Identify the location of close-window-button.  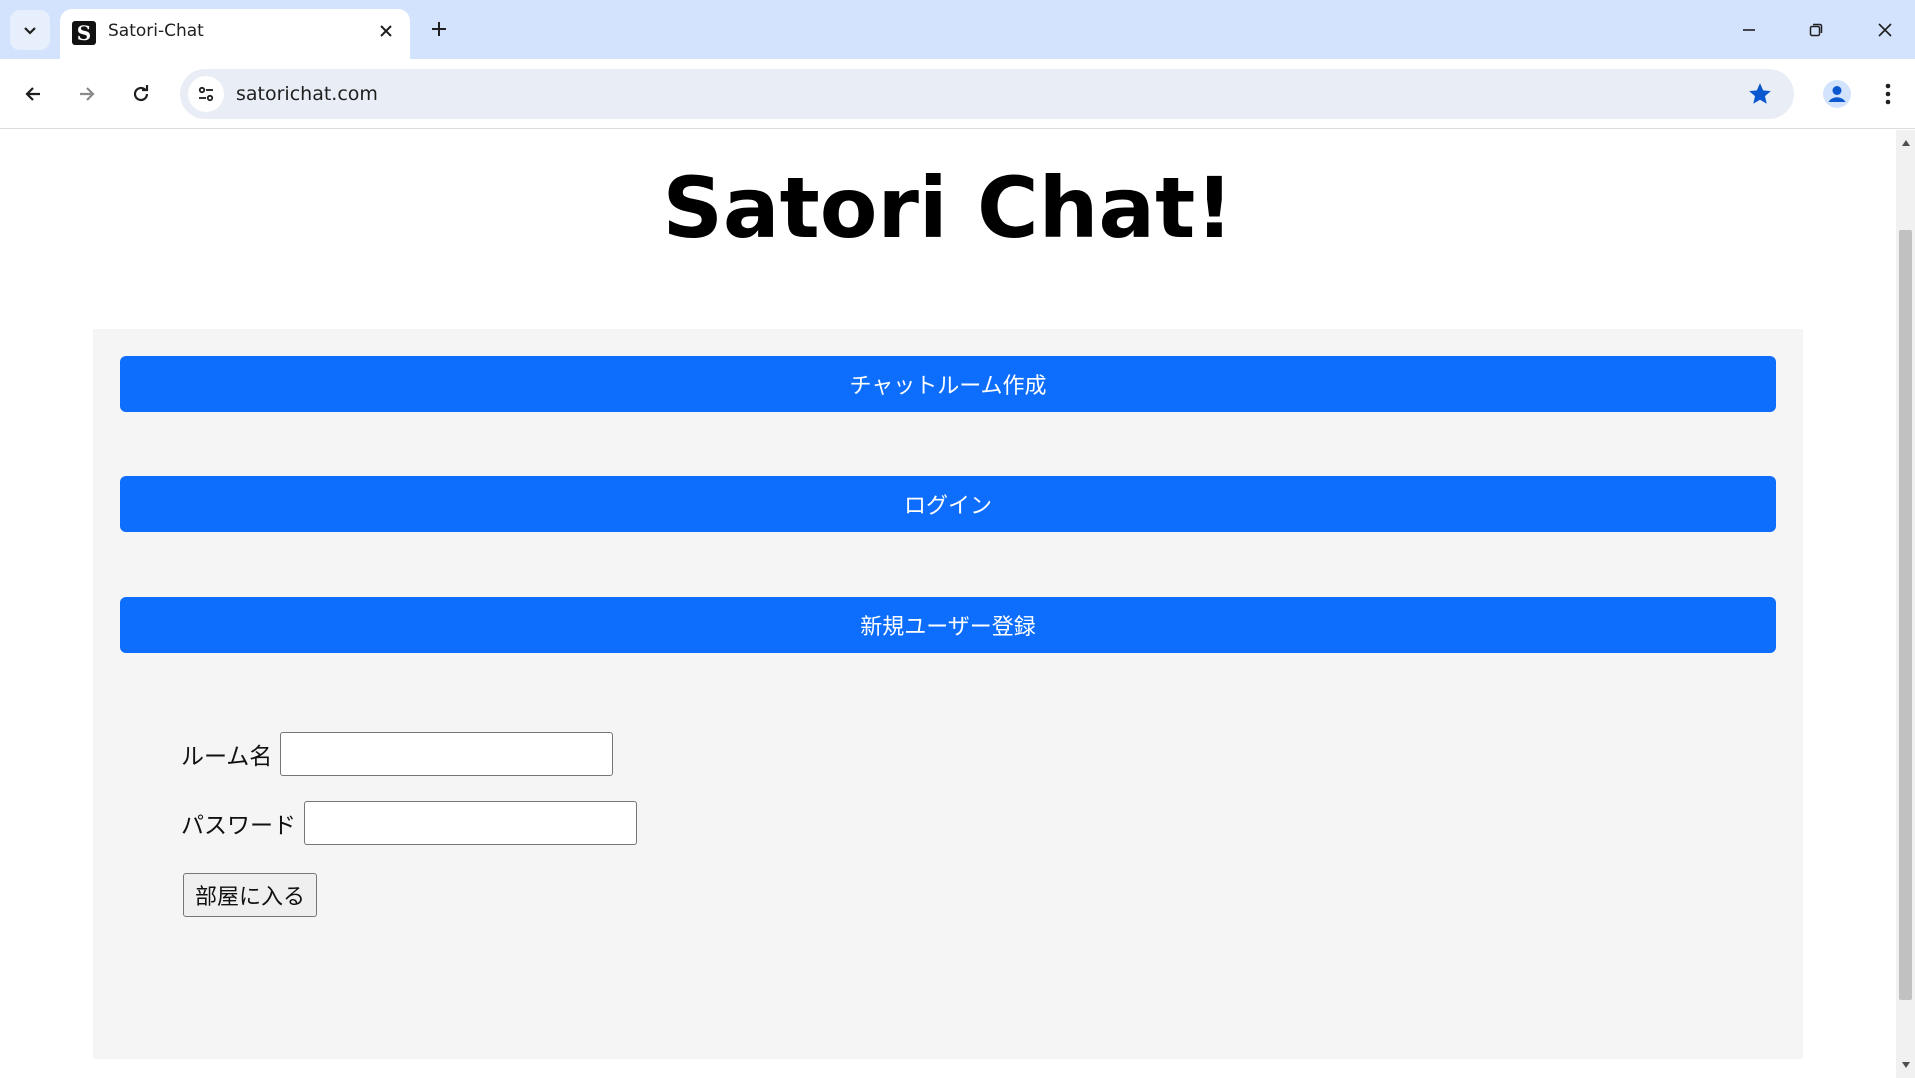
(1885, 30).